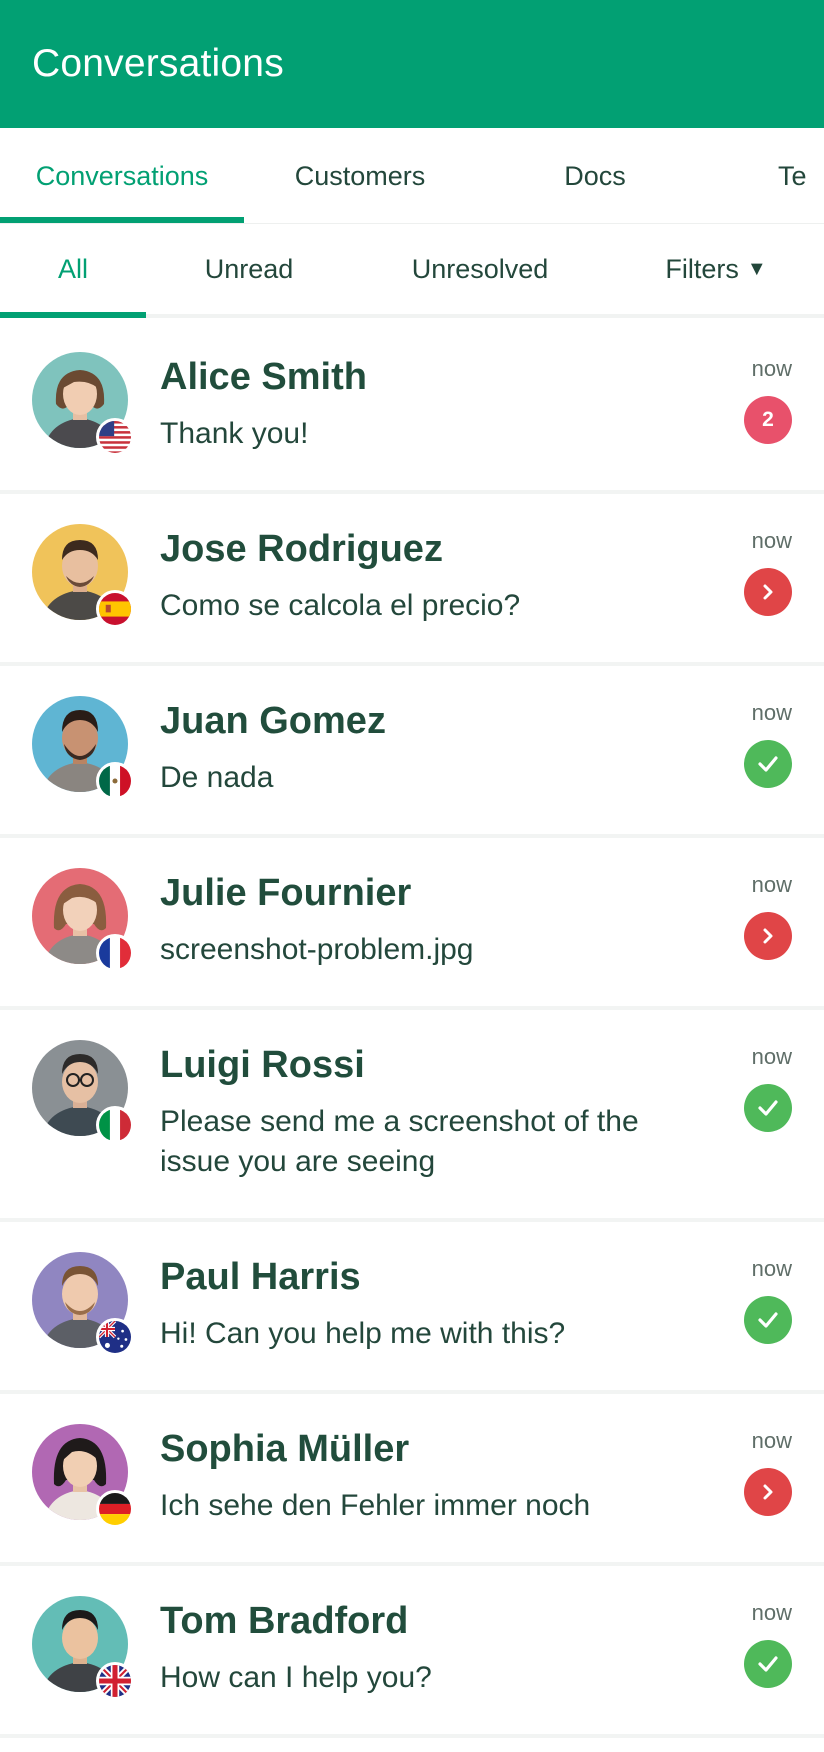  Describe the element at coordinates (262, 1065) in the screenshot. I see `contact-name: Luigi Rossi` at that location.